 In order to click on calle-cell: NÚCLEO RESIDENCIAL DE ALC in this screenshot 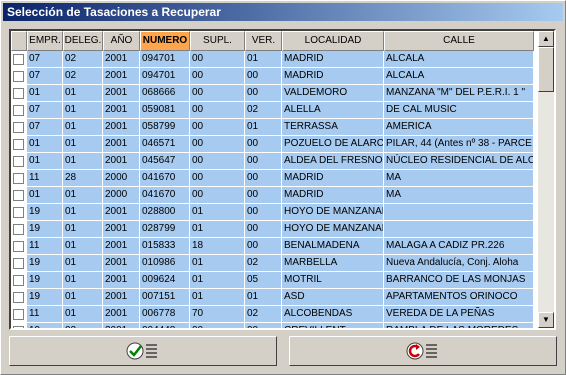, I will do `click(459, 161)`.